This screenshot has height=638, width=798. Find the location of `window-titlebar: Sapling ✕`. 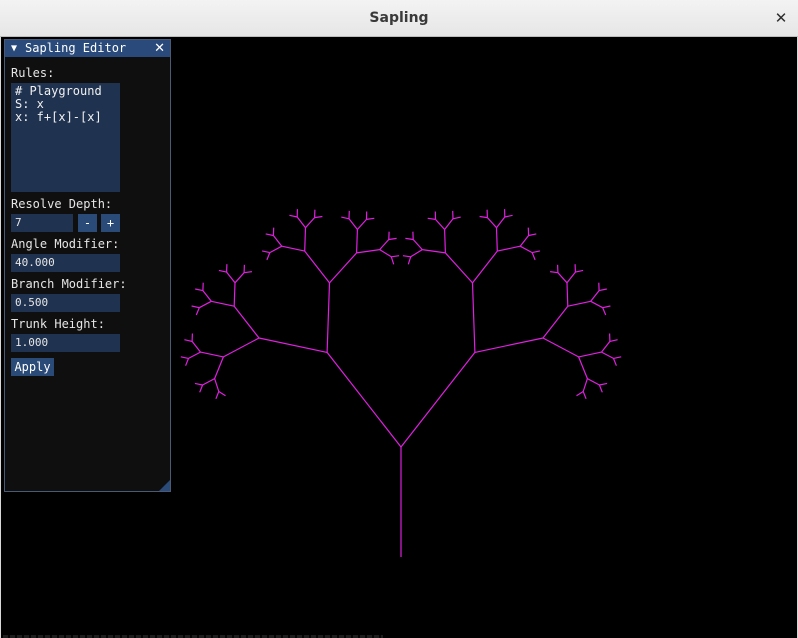

window-titlebar: Sapling ✕ is located at coordinates (399, 18).